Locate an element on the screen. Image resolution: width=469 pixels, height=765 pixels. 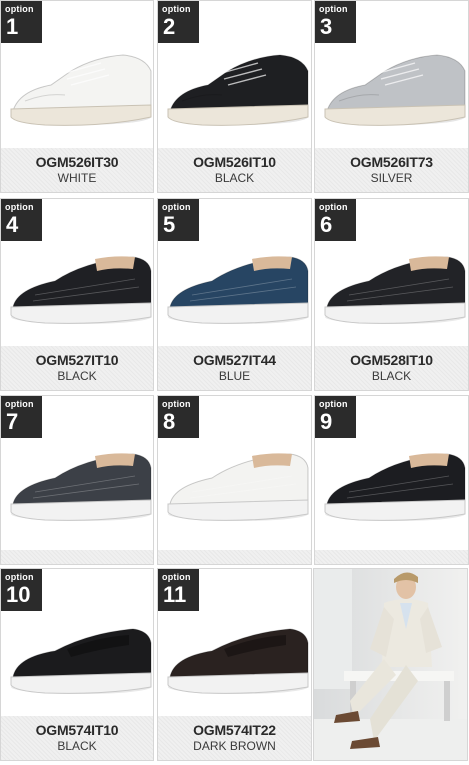
option-number: 4 is located at coordinates (12, 224).